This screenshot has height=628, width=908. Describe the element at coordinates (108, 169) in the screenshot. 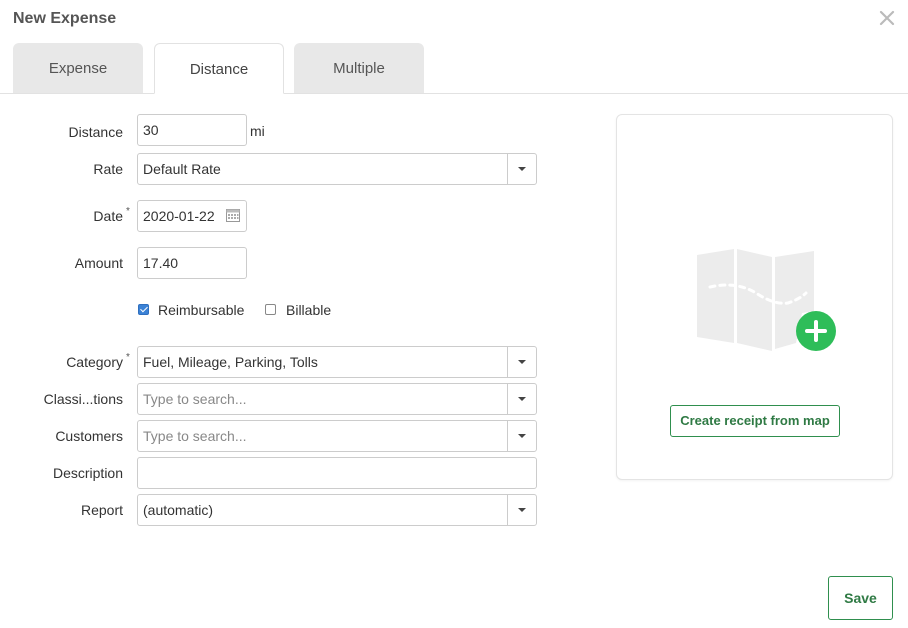

I see `rate-label: Rate` at that location.